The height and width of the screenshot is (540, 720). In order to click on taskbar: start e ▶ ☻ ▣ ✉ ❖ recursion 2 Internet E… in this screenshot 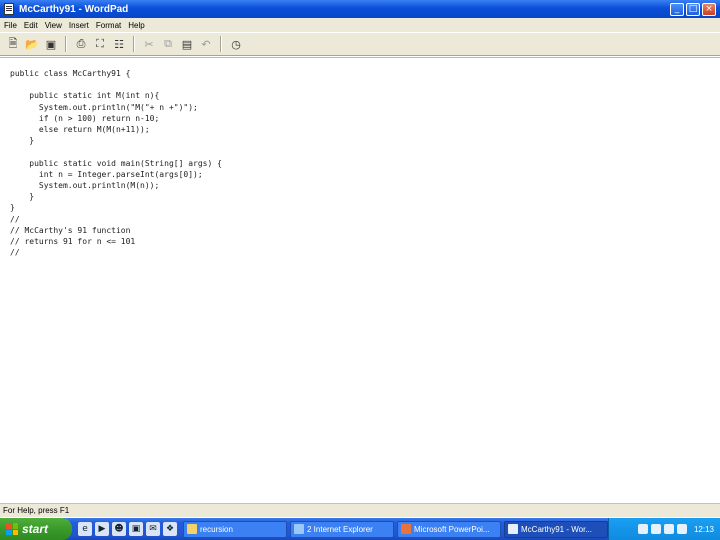, I will do `click(360, 529)`.